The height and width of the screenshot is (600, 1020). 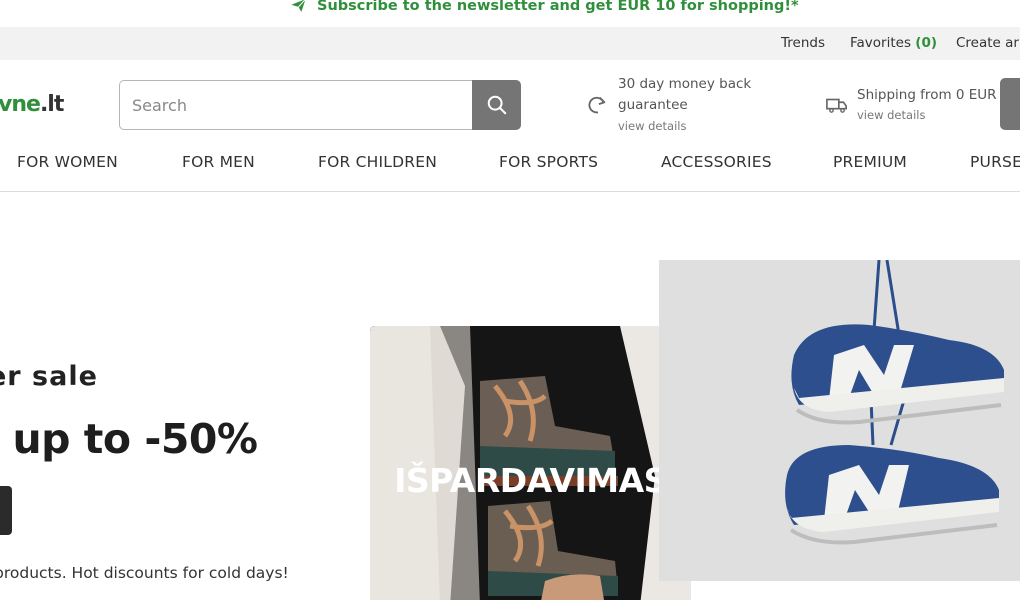 What do you see at coordinates (987, 43) in the screenshot?
I see `create-account-link: Create ar` at bounding box center [987, 43].